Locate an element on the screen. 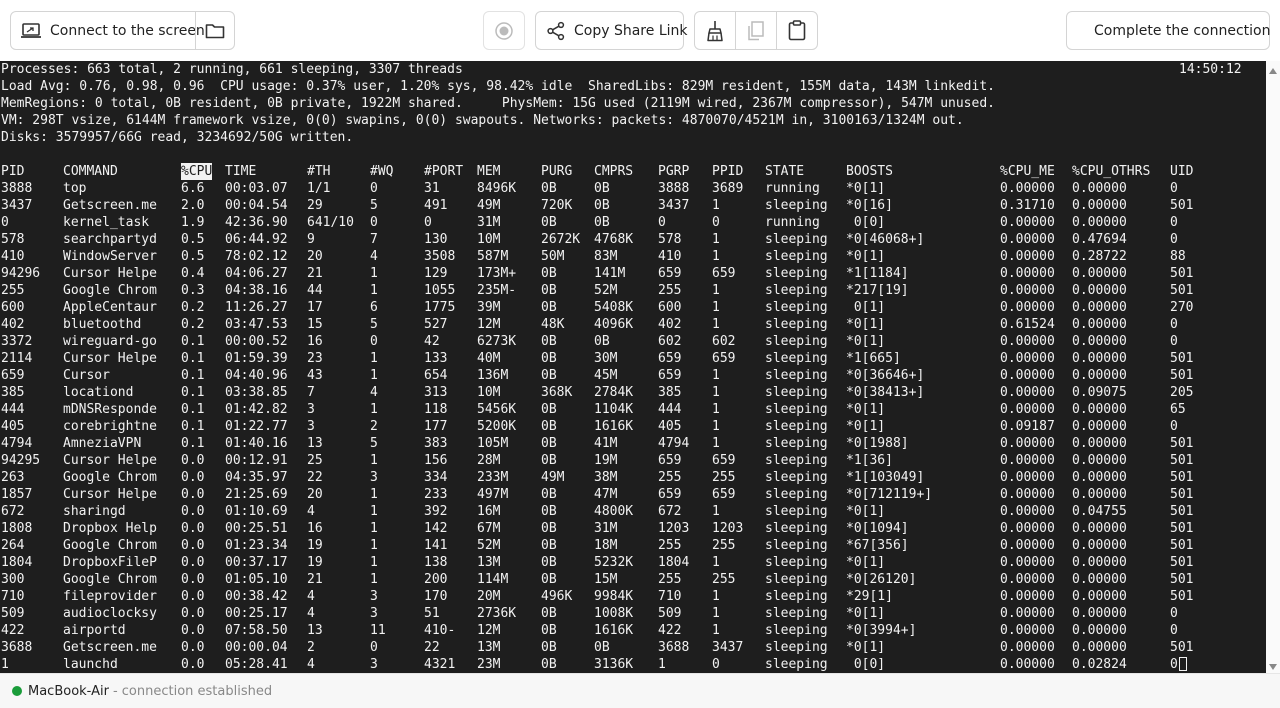 This screenshot has height=708, width=1280. table-cell: *0[1094] is located at coordinates (877, 528).